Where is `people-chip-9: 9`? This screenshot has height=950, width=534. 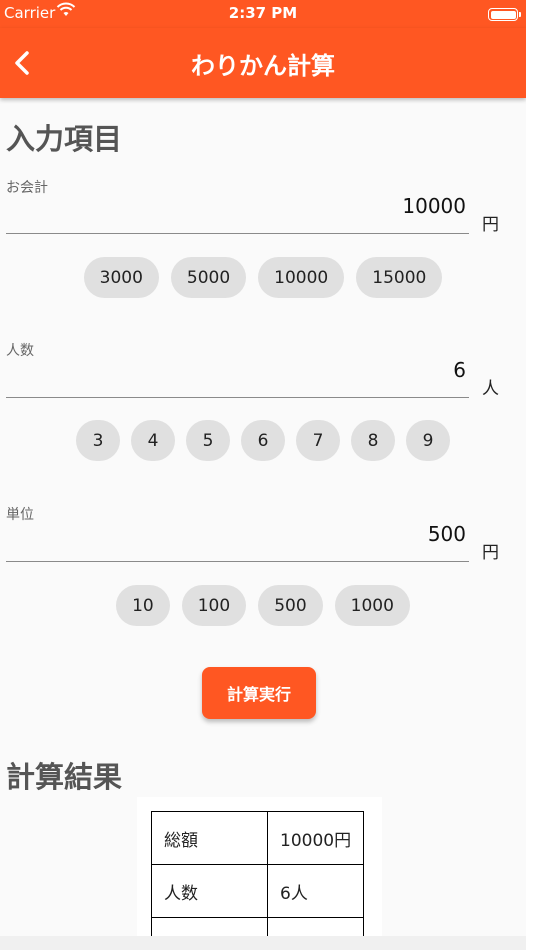 people-chip-9: 9 is located at coordinates (428, 440).